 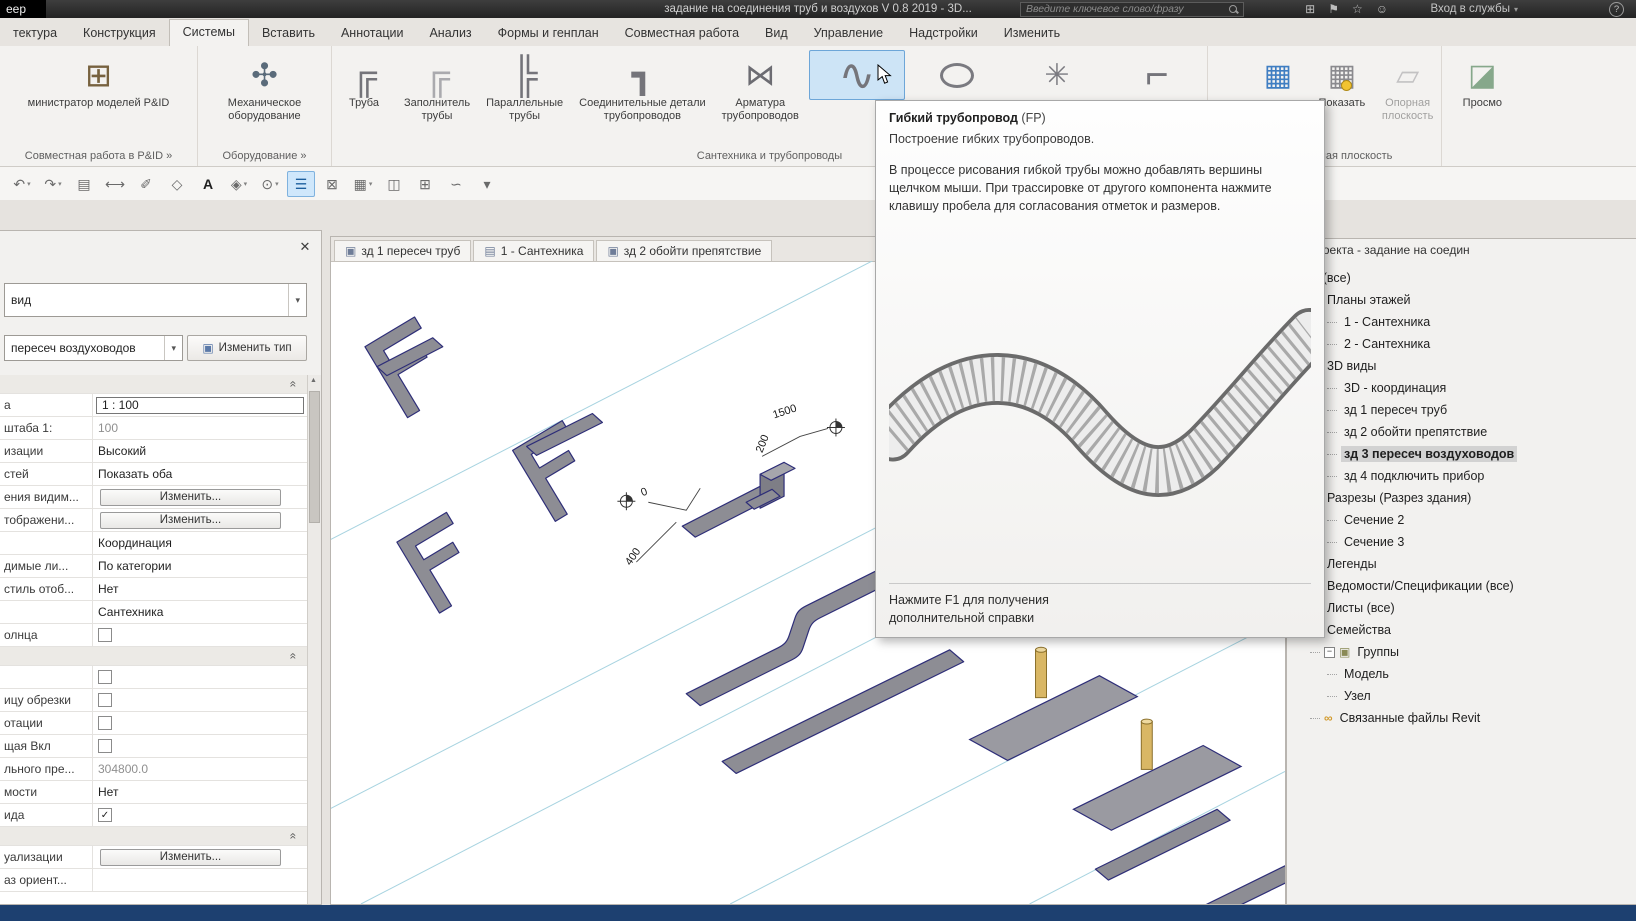 What do you see at coordinates (1461, 432) in the screenshot?
I see `tree-item: зд 2 обойти препятствие` at bounding box center [1461, 432].